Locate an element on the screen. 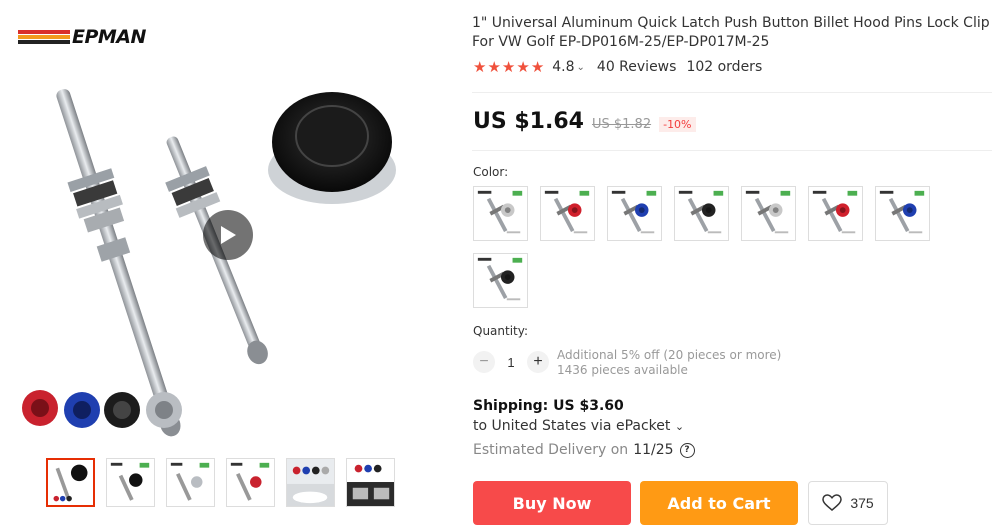  quantity-decrease-button: − is located at coordinates (484, 362).